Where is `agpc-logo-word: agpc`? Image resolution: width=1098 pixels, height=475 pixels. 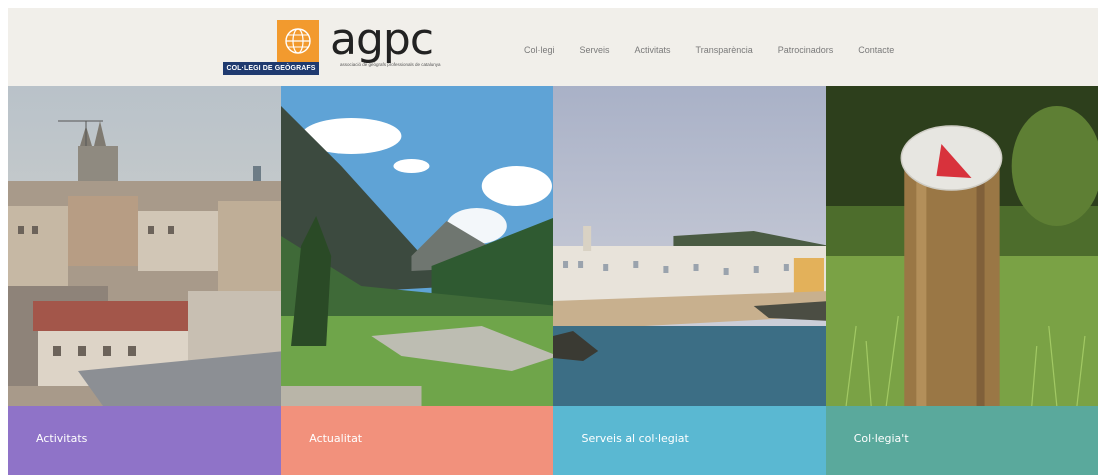 agpc-logo-word: agpc is located at coordinates (382, 40).